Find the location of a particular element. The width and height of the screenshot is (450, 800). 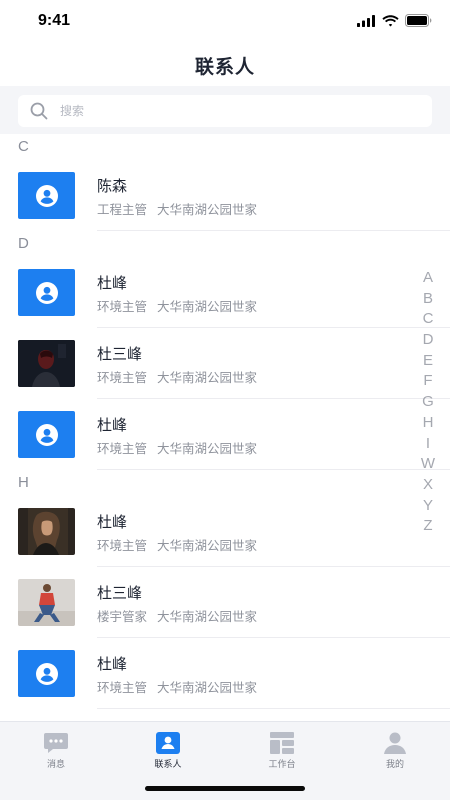

index-letter-g: G is located at coordinates (428, 402).